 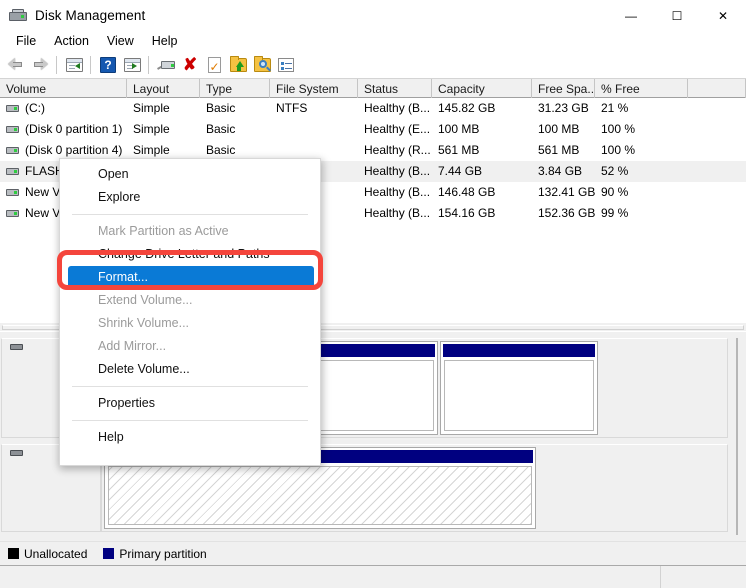 I want to click on minimize-button: —, so click(x=631, y=15).